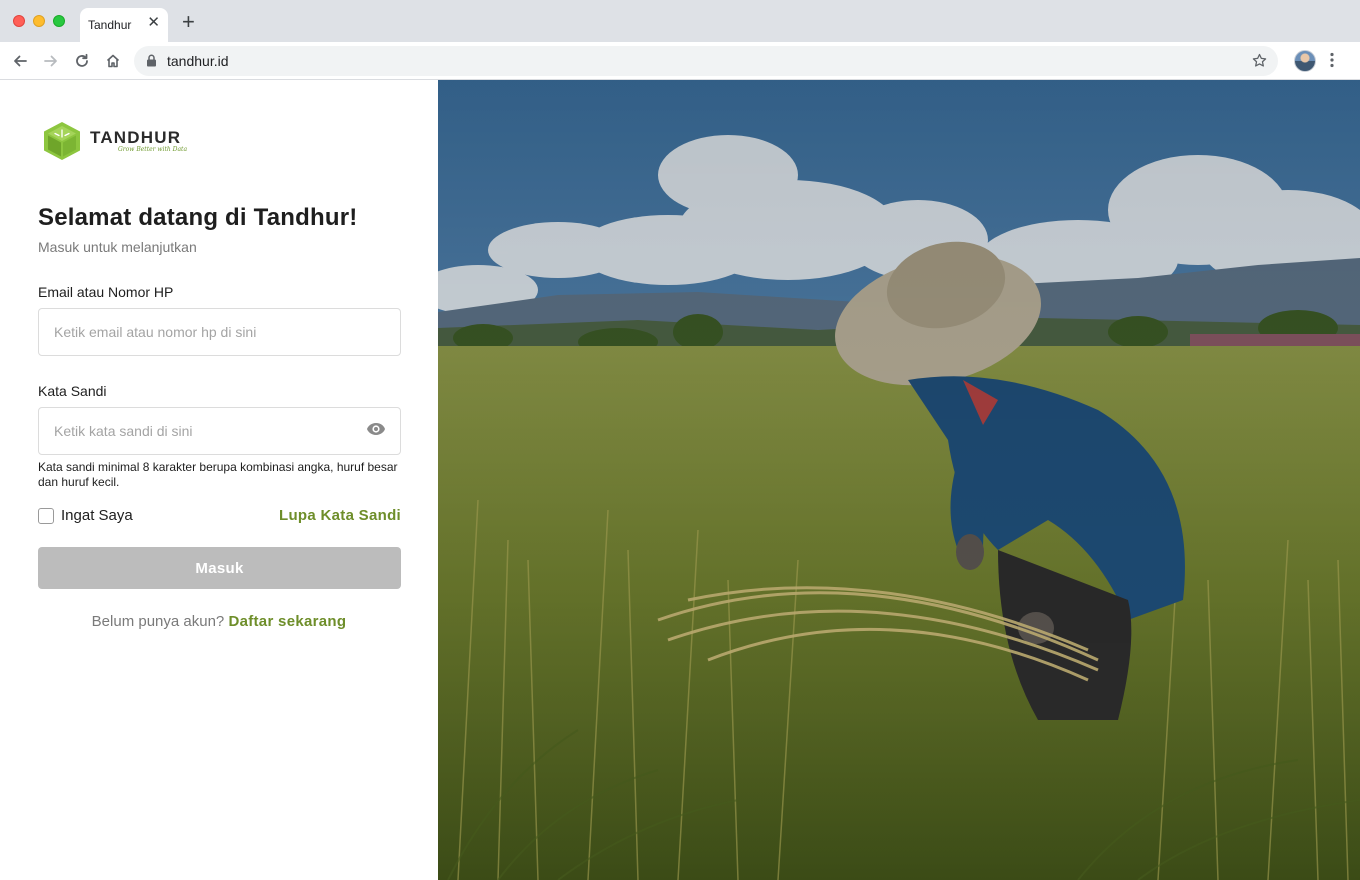  Describe the element at coordinates (19, 21) in the screenshot. I see `close-window-button` at that location.